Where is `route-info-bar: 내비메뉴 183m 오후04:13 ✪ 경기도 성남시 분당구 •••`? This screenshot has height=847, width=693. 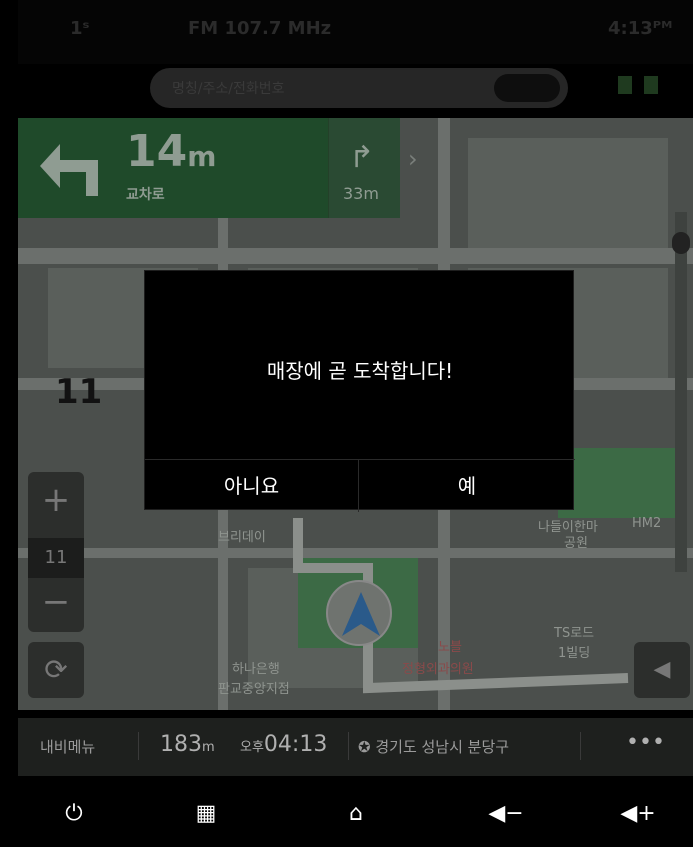
route-info-bar: 내비메뉴 183m 오후04:13 ✪ 경기도 성남시 분당구 ••• is located at coordinates (355, 747).